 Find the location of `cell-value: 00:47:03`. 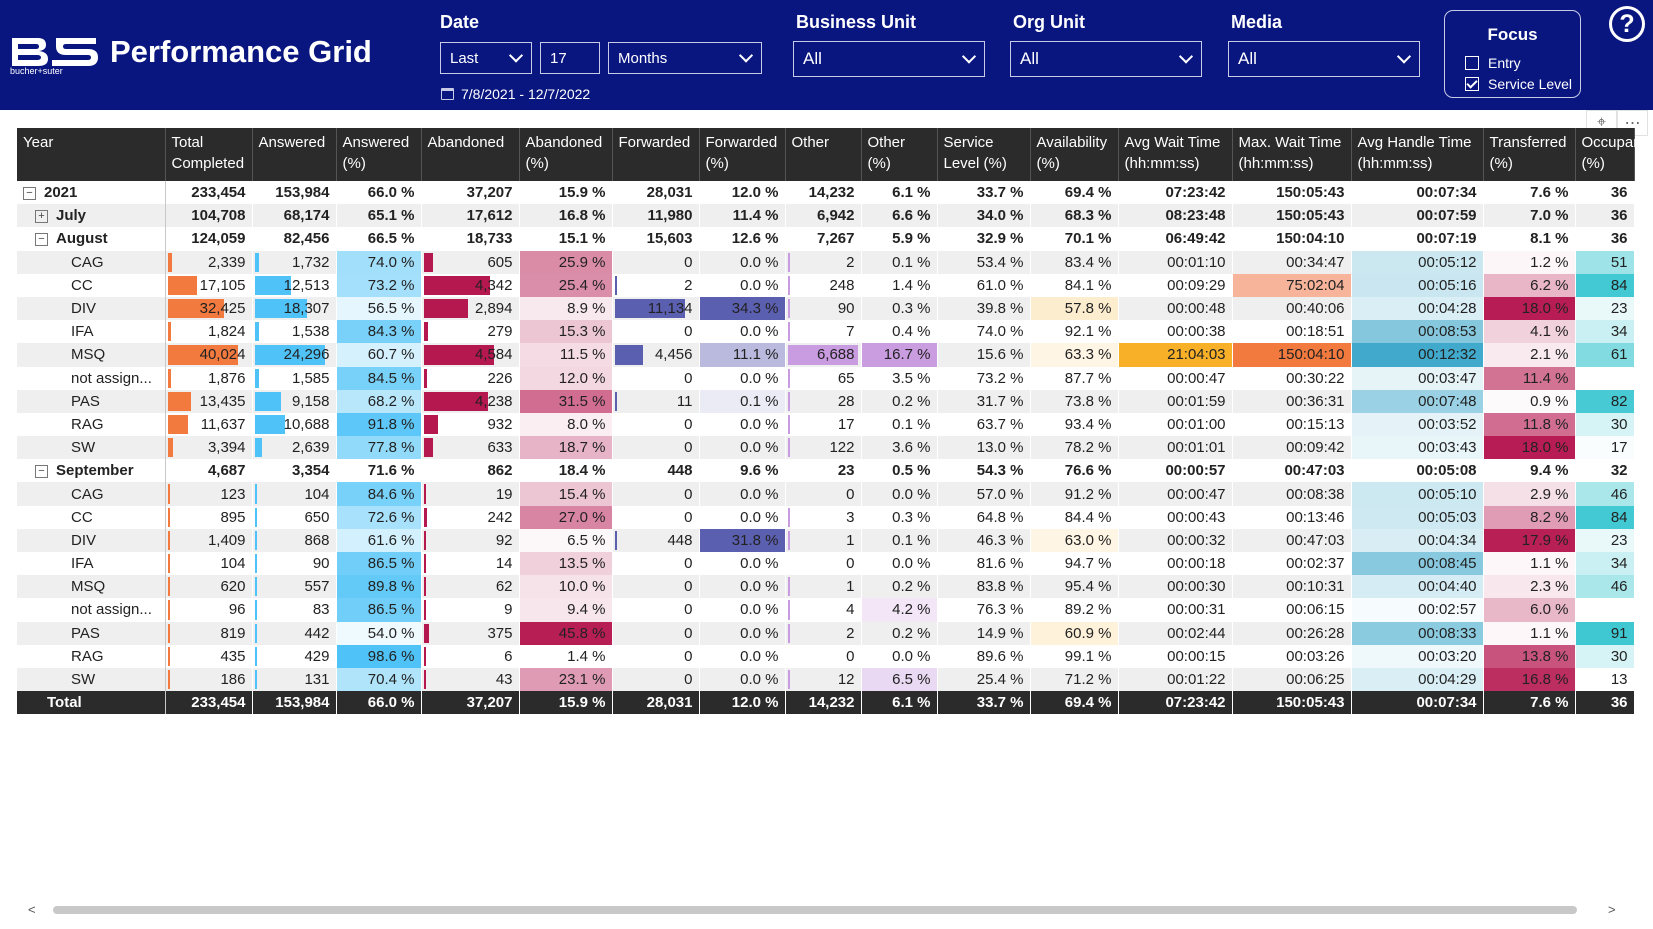

cell-value: 00:47:03 is located at coordinates (1314, 471).